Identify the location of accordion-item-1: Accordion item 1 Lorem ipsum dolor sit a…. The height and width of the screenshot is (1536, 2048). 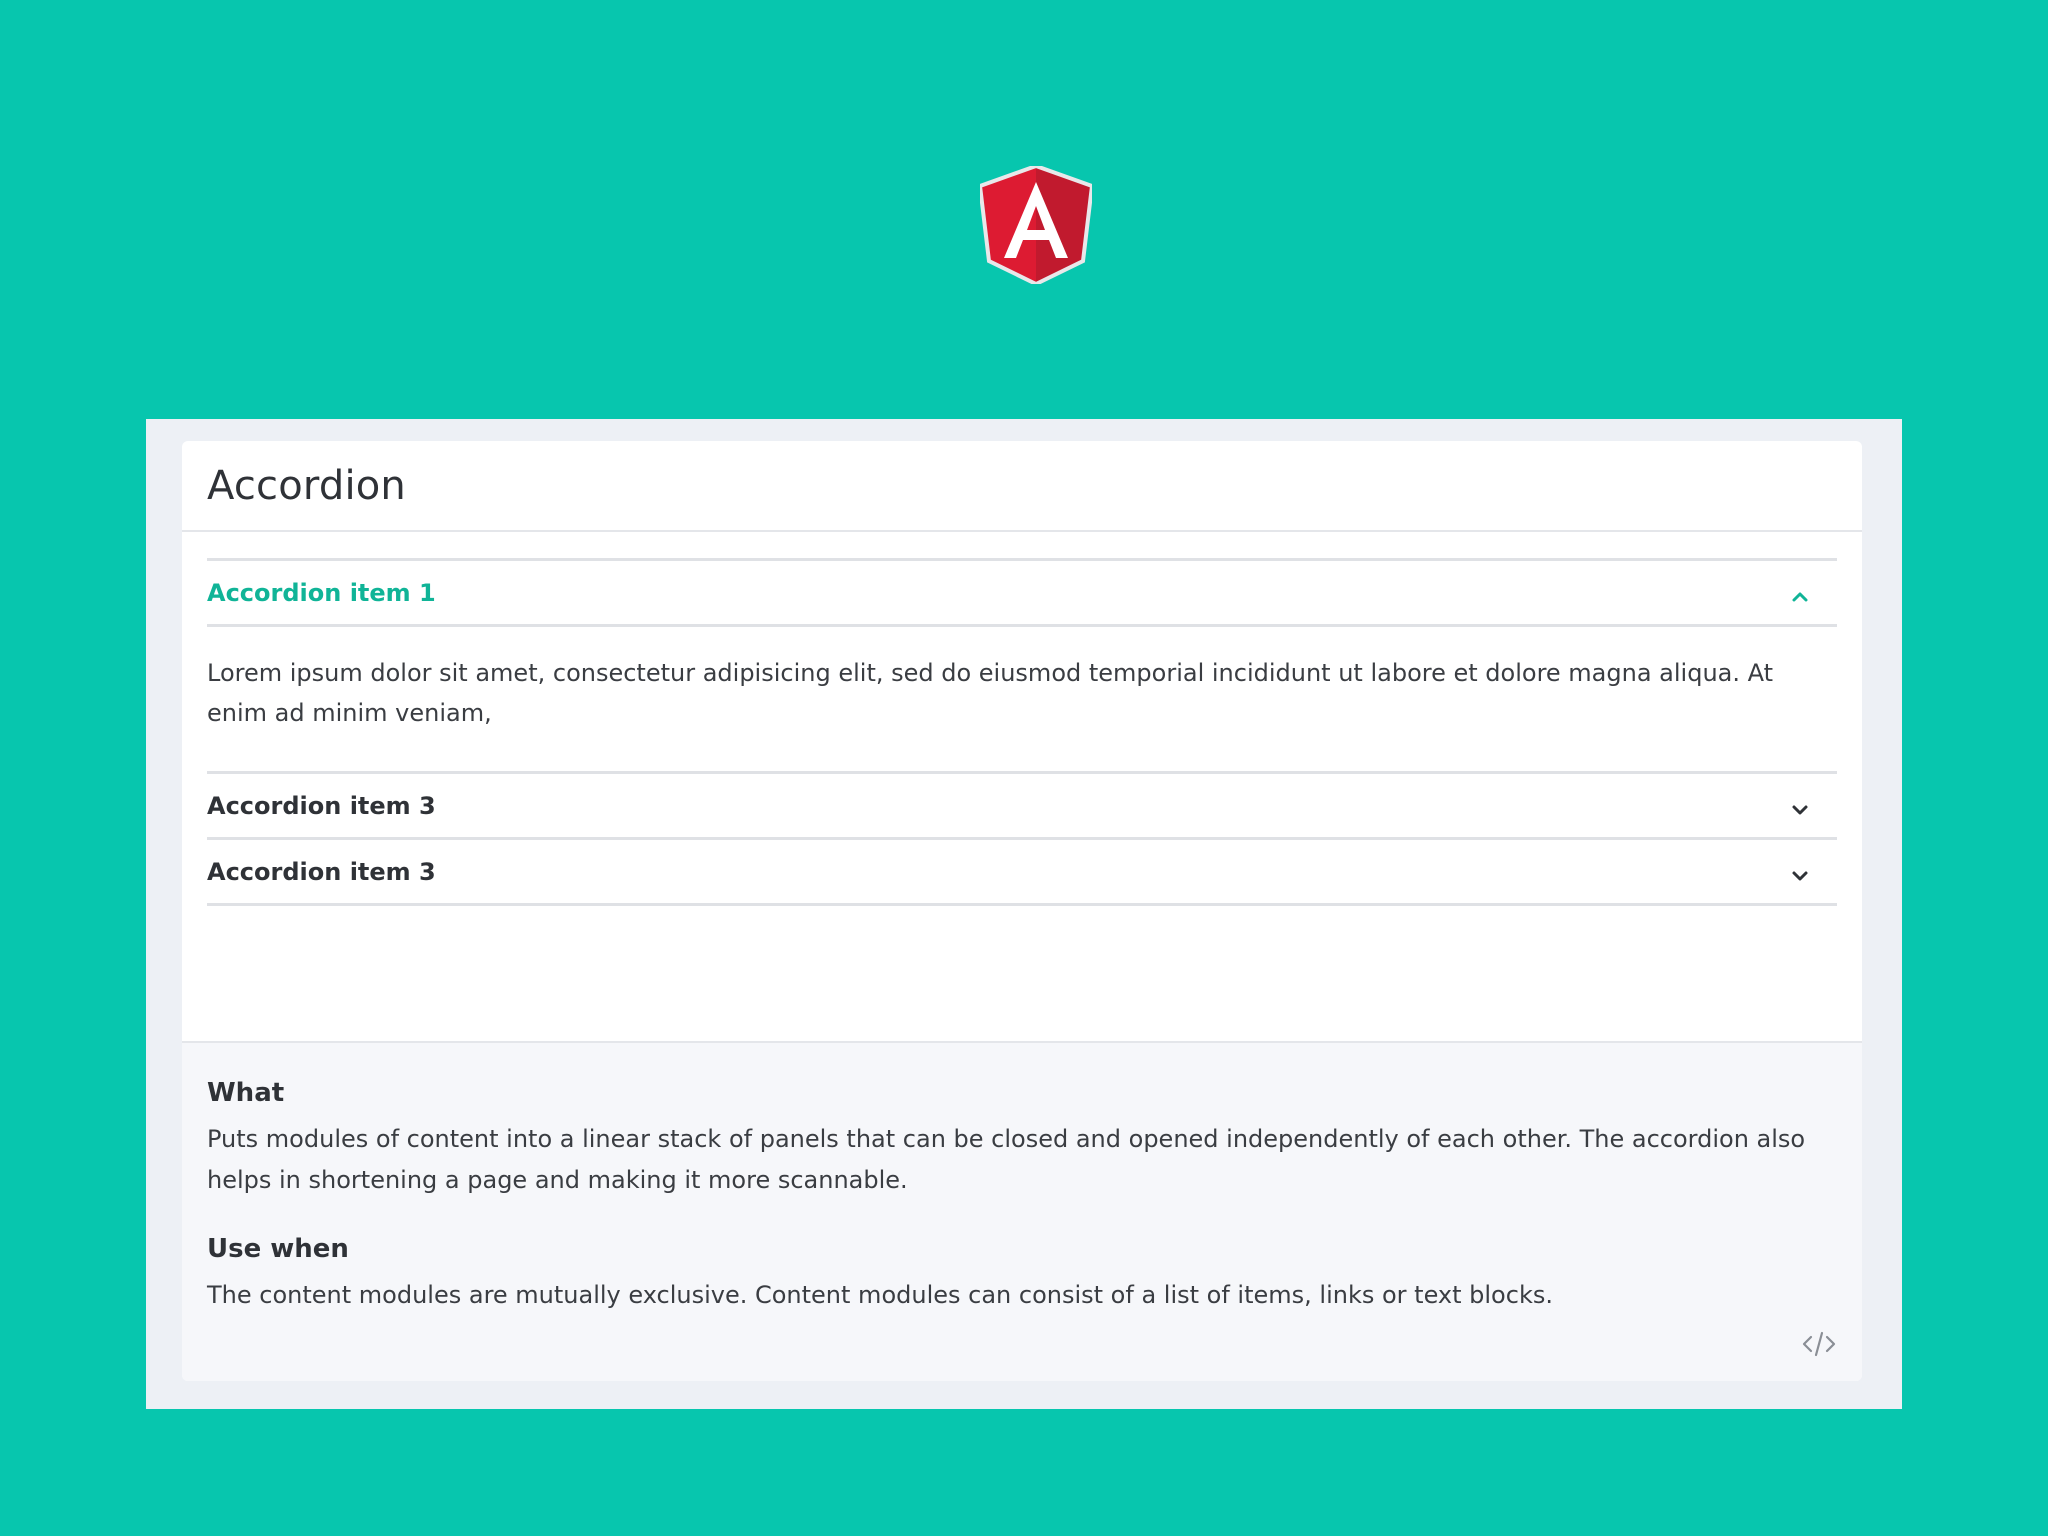
(1022, 664).